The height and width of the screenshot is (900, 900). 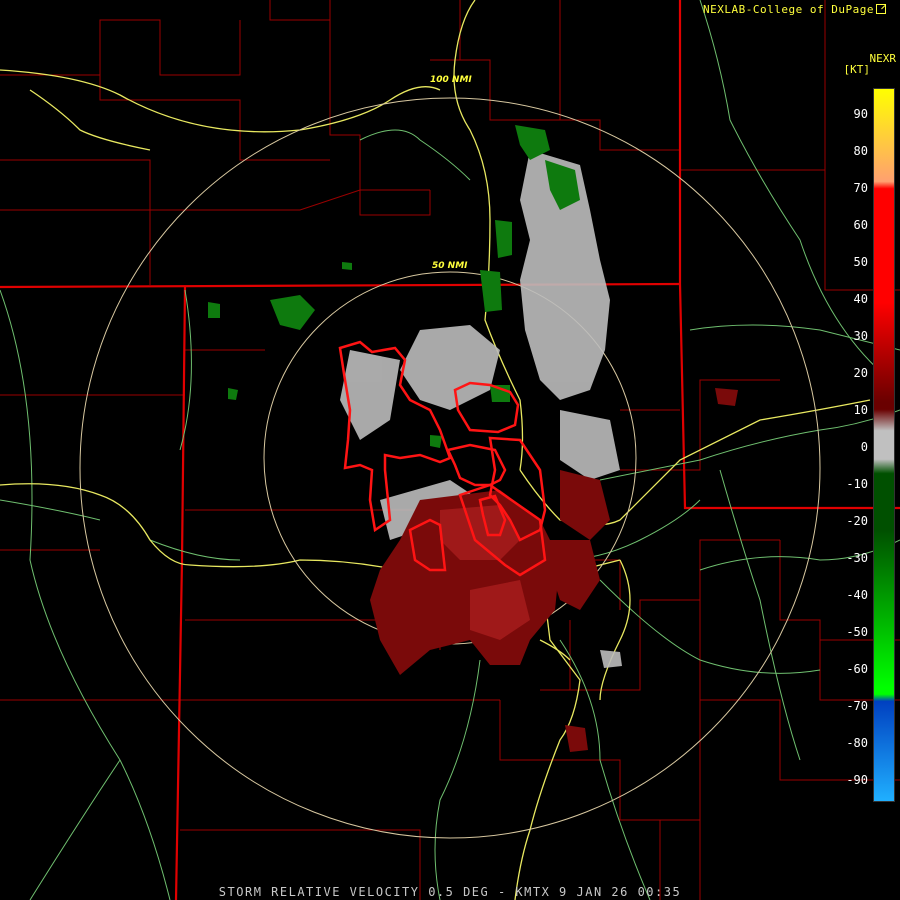 What do you see at coordinates (860, 373) in the screenshot?
I see `colorbar-tick-label: 20` at bounding box center [860, 373].